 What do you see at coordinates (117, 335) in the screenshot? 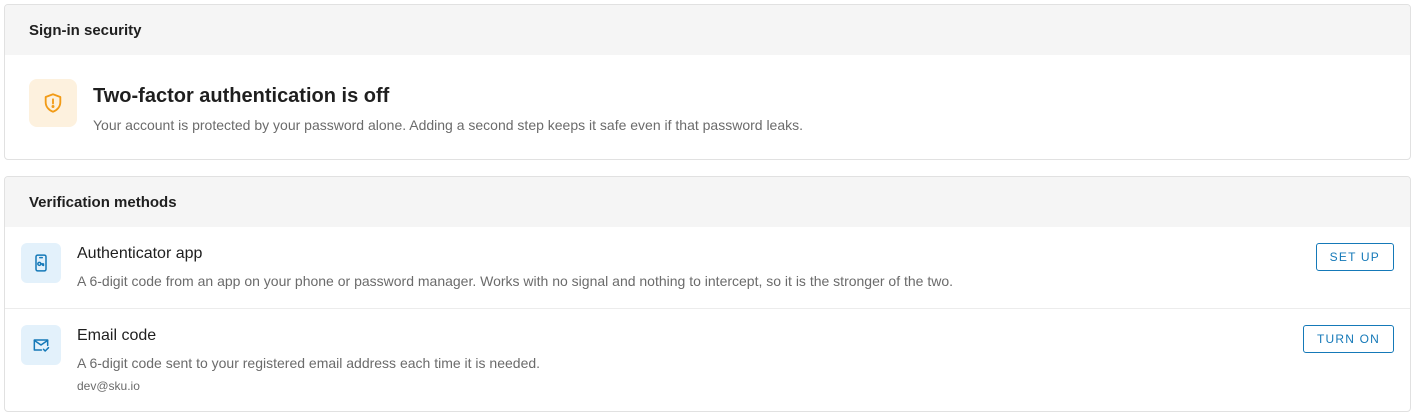
I see `method-name: Email code` at bounding box center [117, 335].